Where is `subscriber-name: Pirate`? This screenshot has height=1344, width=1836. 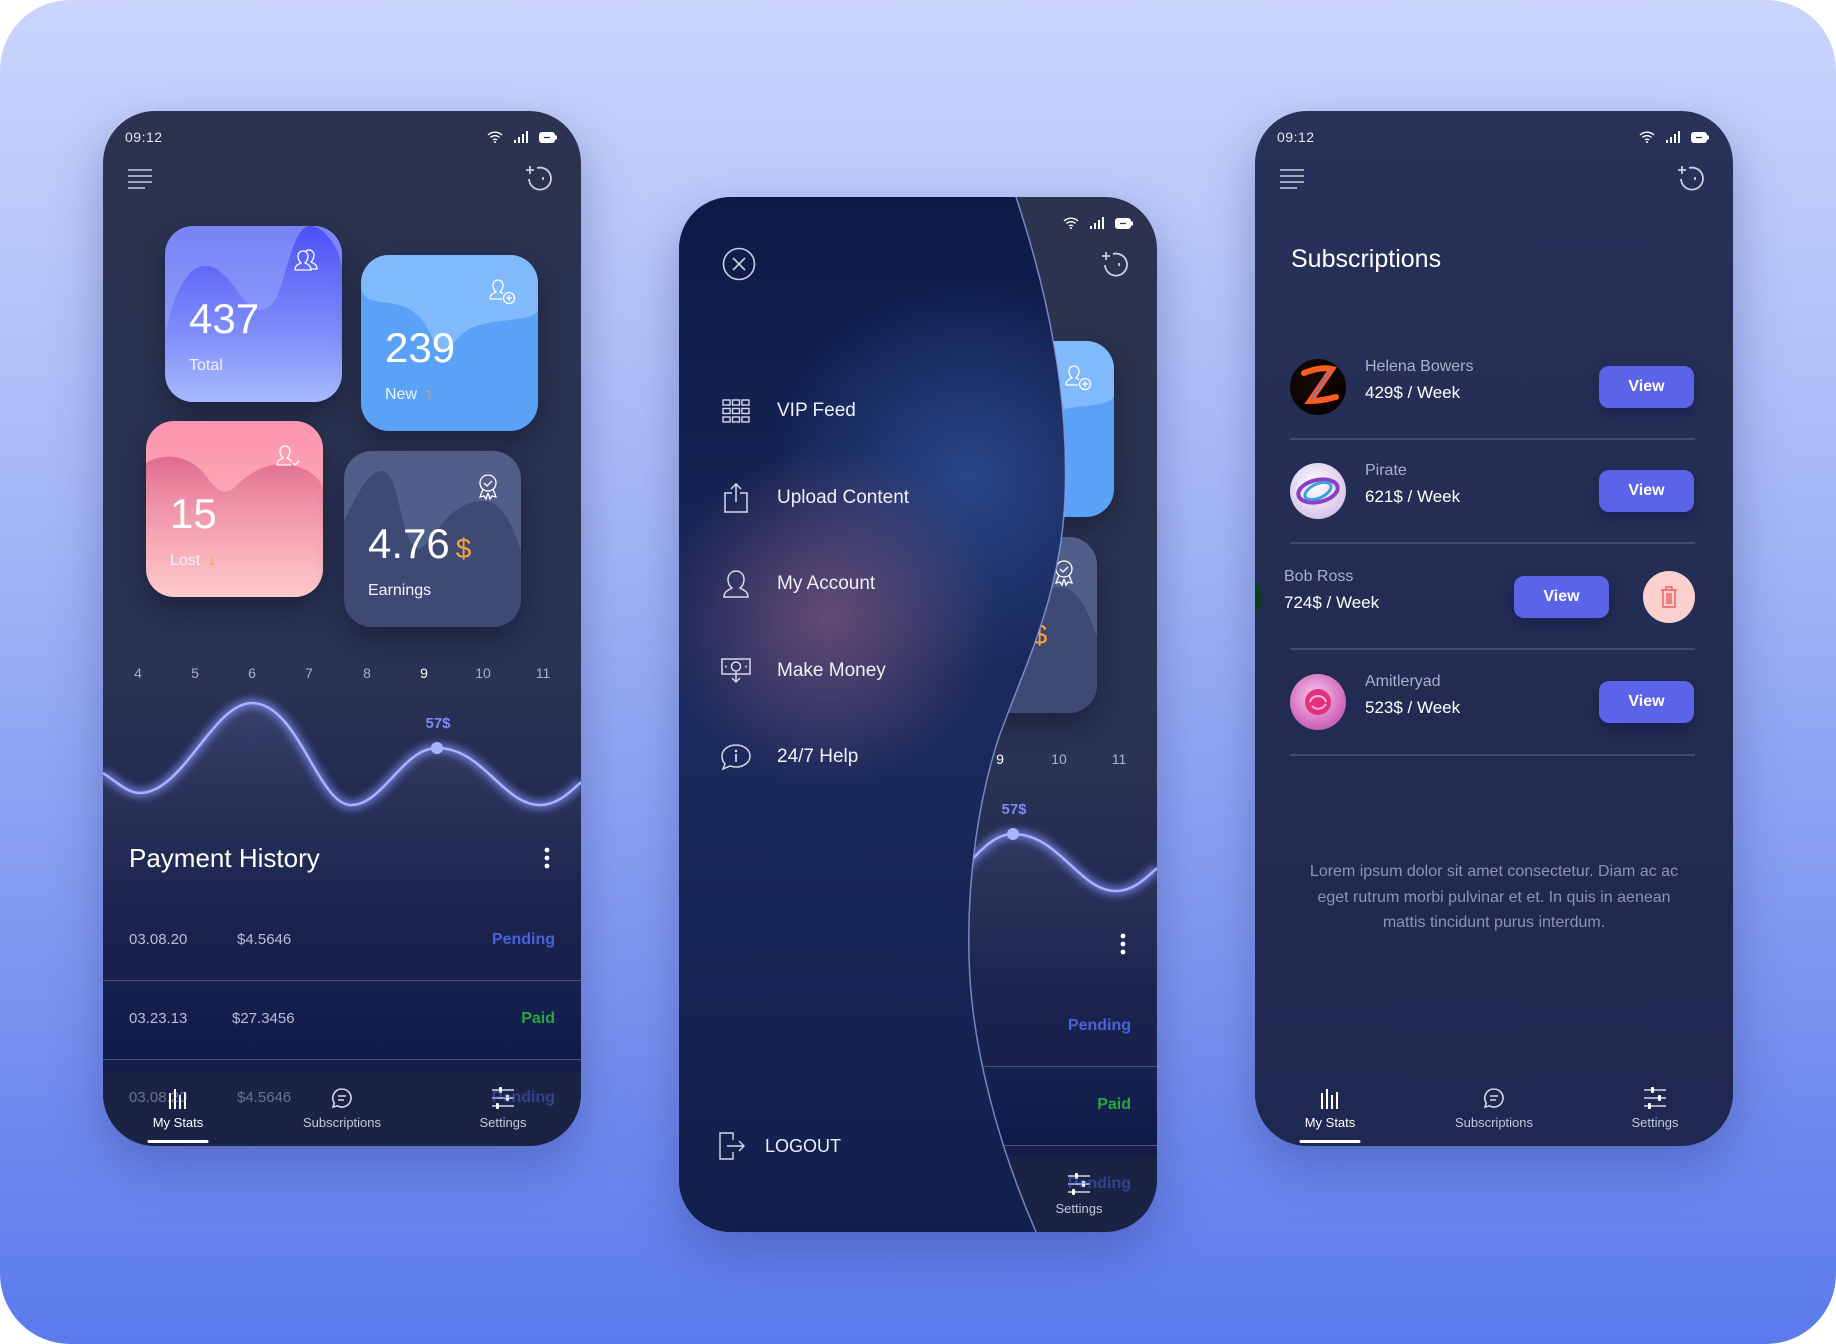 subscriber-name: Pirate is located at coordinates (1386, 470).